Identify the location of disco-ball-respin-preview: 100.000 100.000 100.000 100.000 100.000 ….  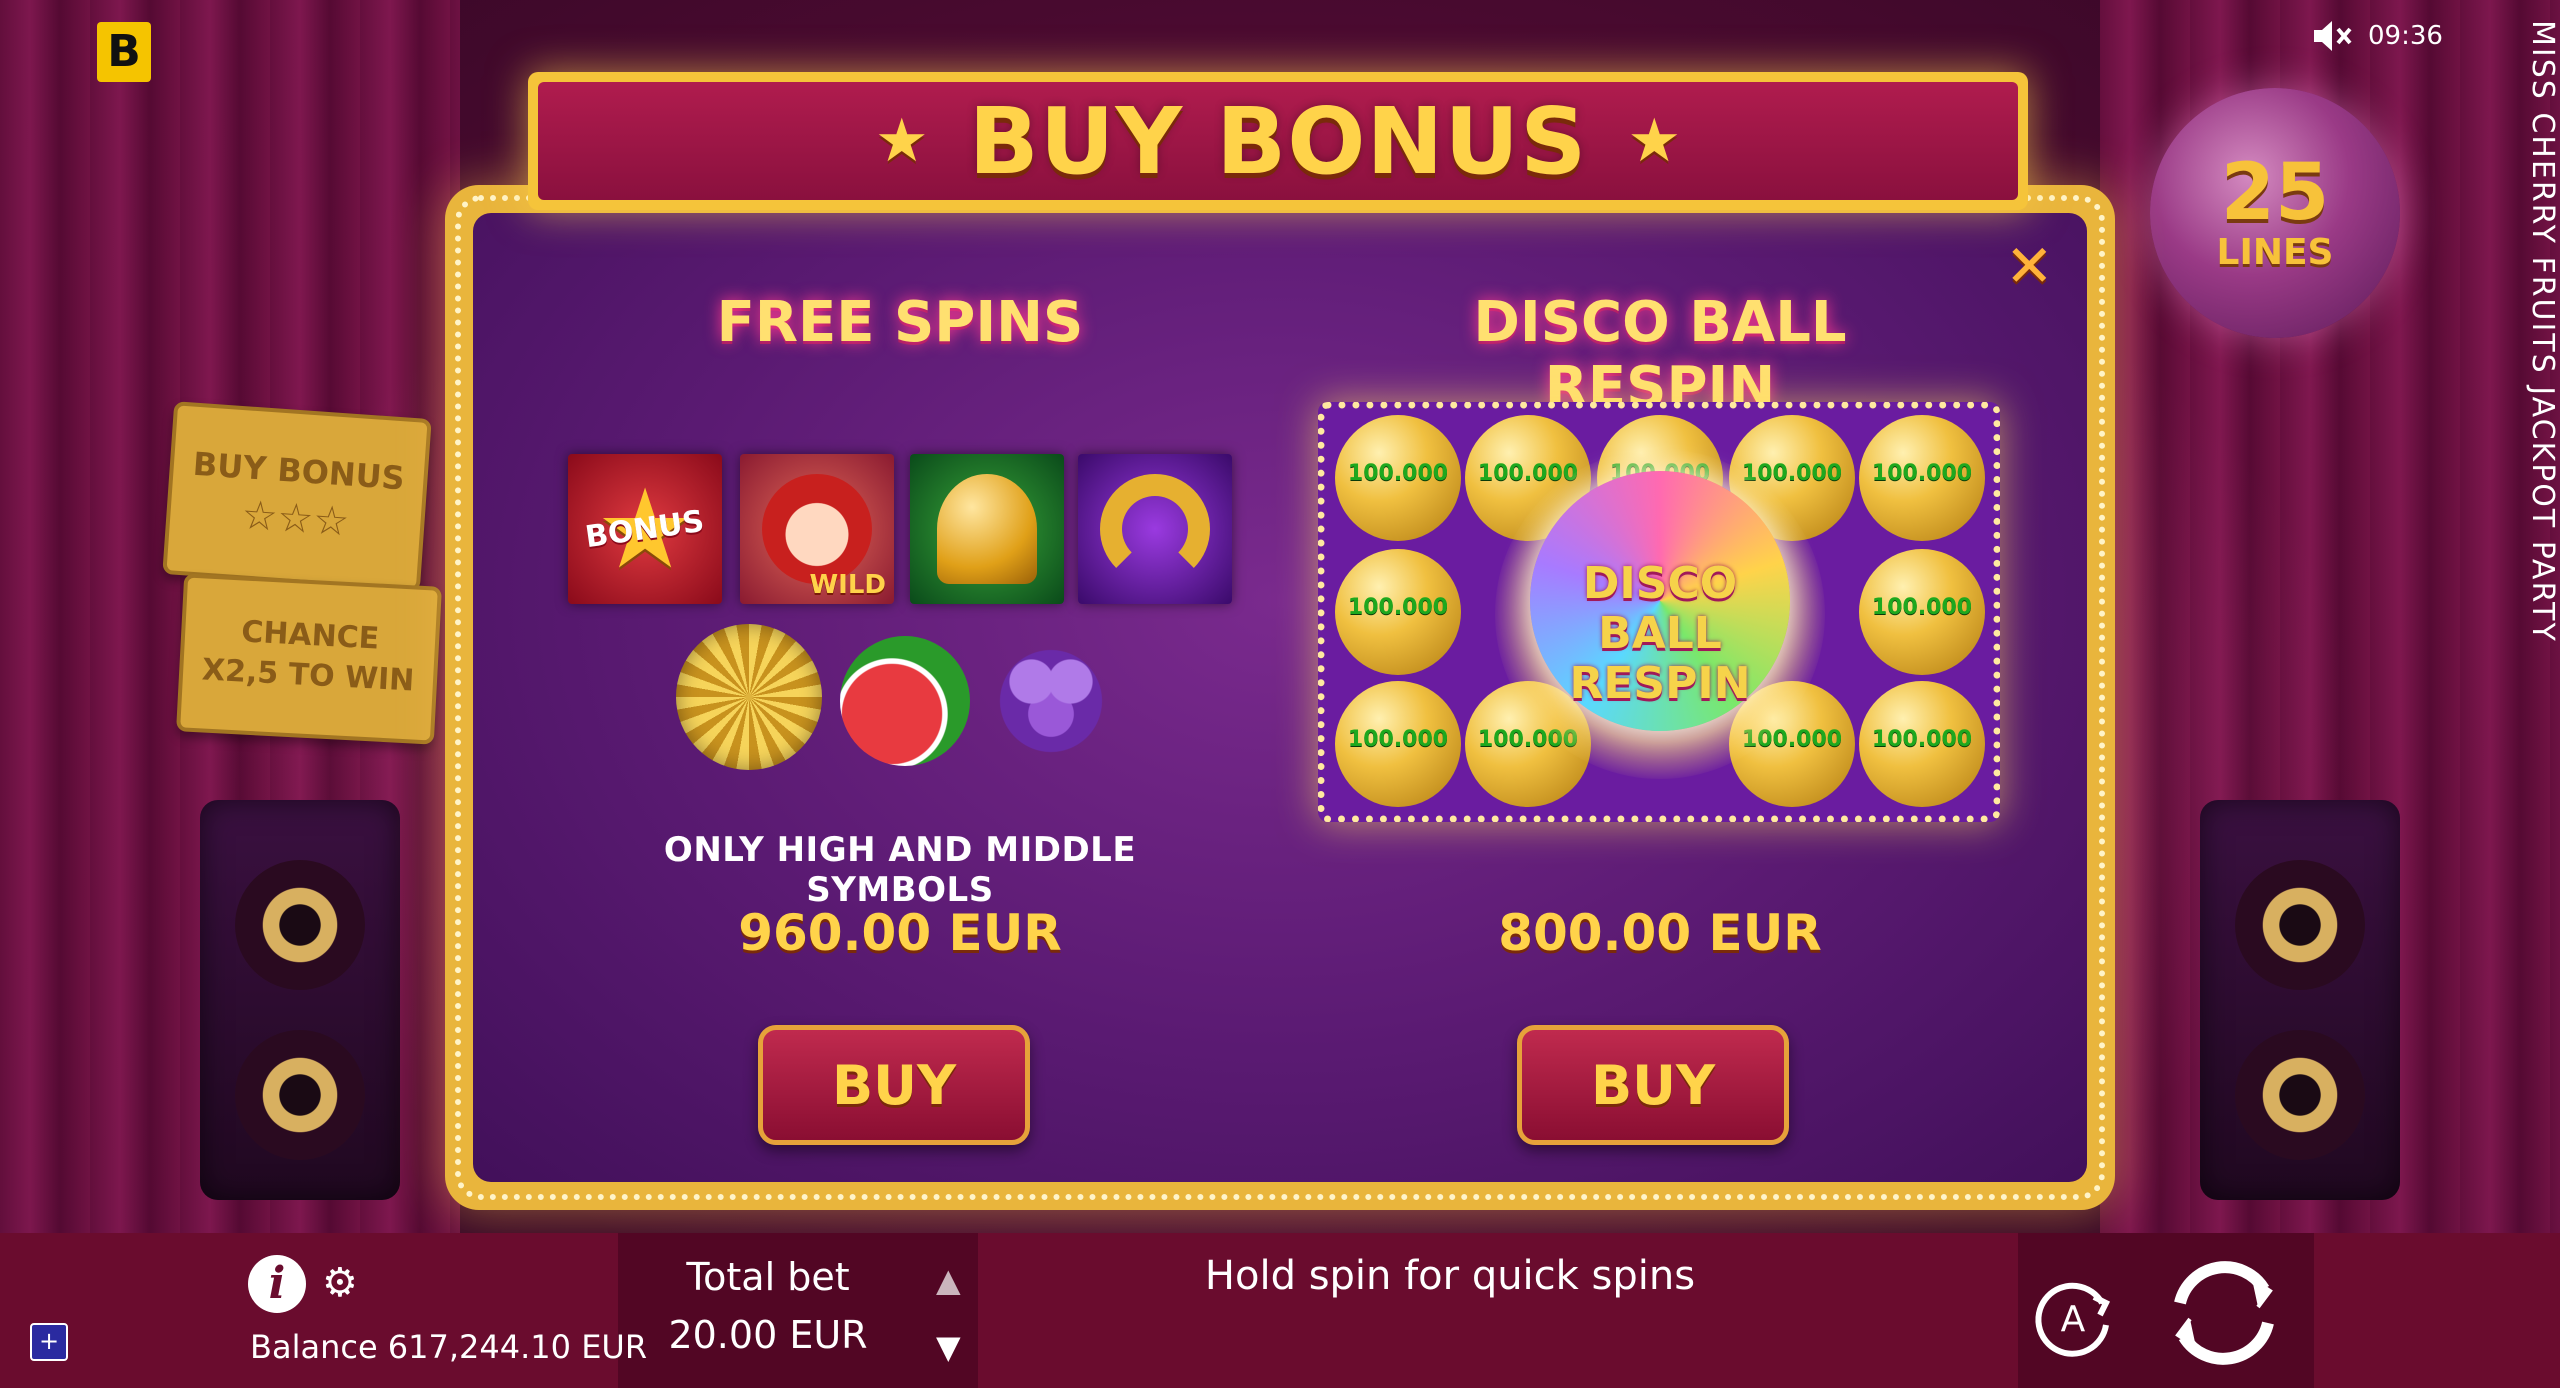
(1659, 612).